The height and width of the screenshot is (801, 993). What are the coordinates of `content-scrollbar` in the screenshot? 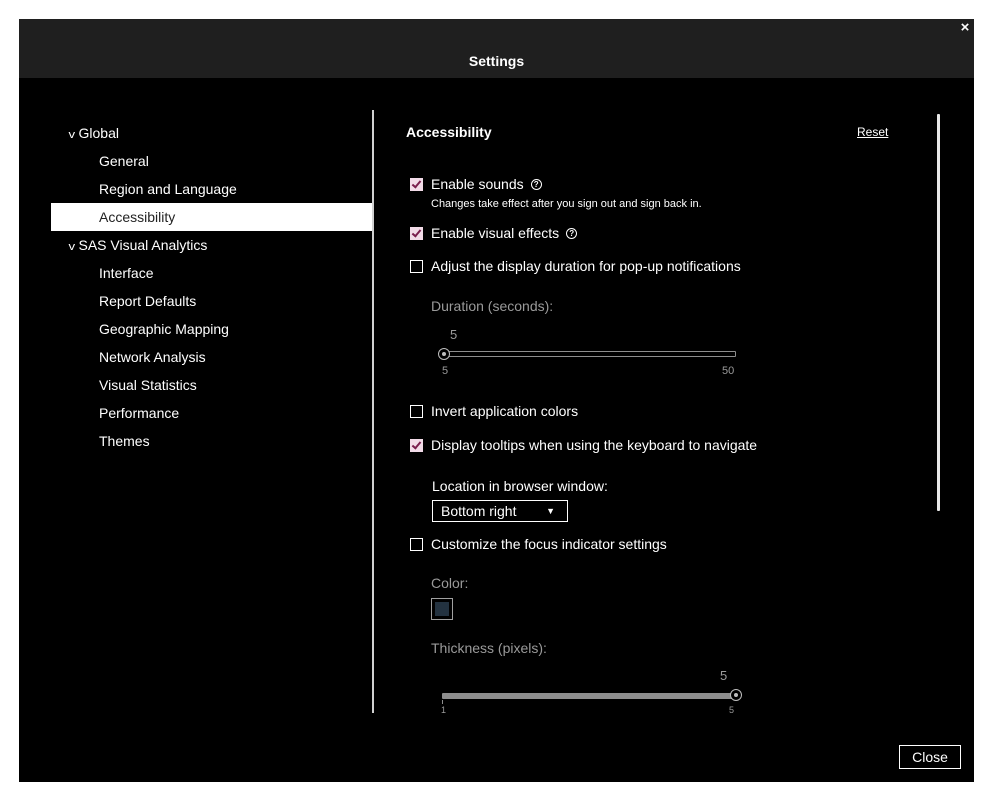 It's located at (938, 312).